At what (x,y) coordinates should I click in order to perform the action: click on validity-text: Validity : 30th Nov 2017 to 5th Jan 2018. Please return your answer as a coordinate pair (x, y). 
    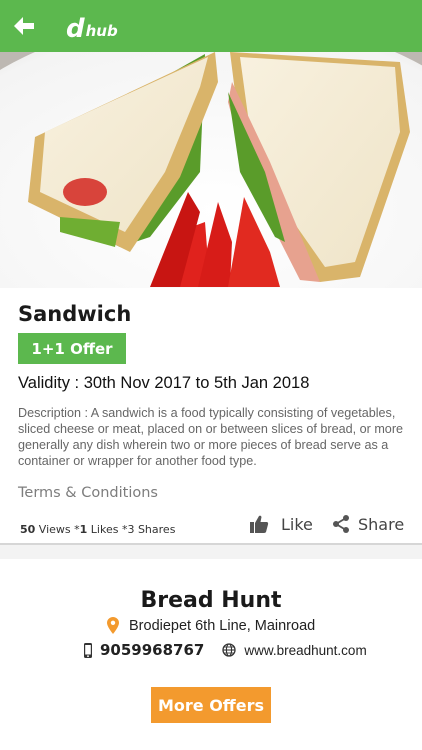
    Looking at the image, I should click on (164, 383).